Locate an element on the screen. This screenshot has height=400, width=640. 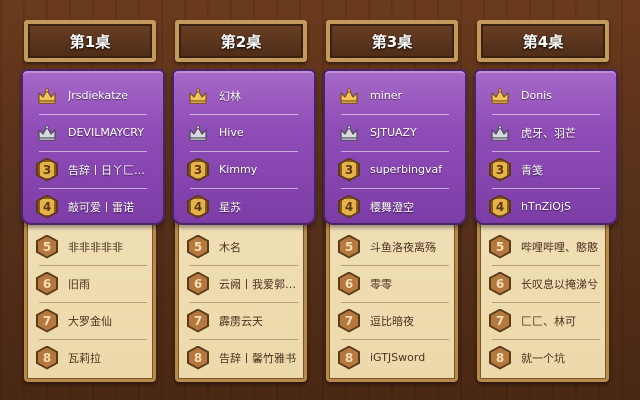
player-row: 4 星苏 is located at coordinates (243, 206).